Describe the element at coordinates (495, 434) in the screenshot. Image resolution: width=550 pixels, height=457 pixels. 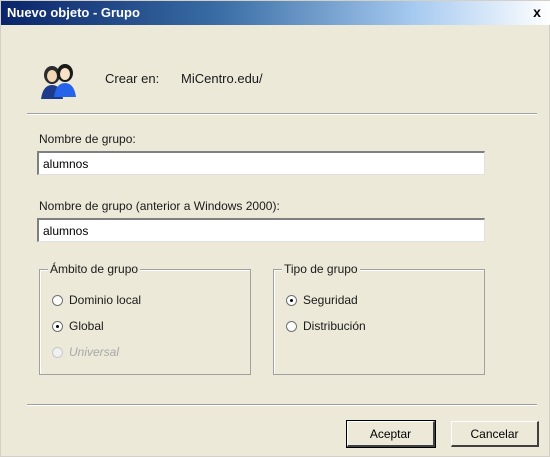
I see `cancel-button: Cancelar` at that location.